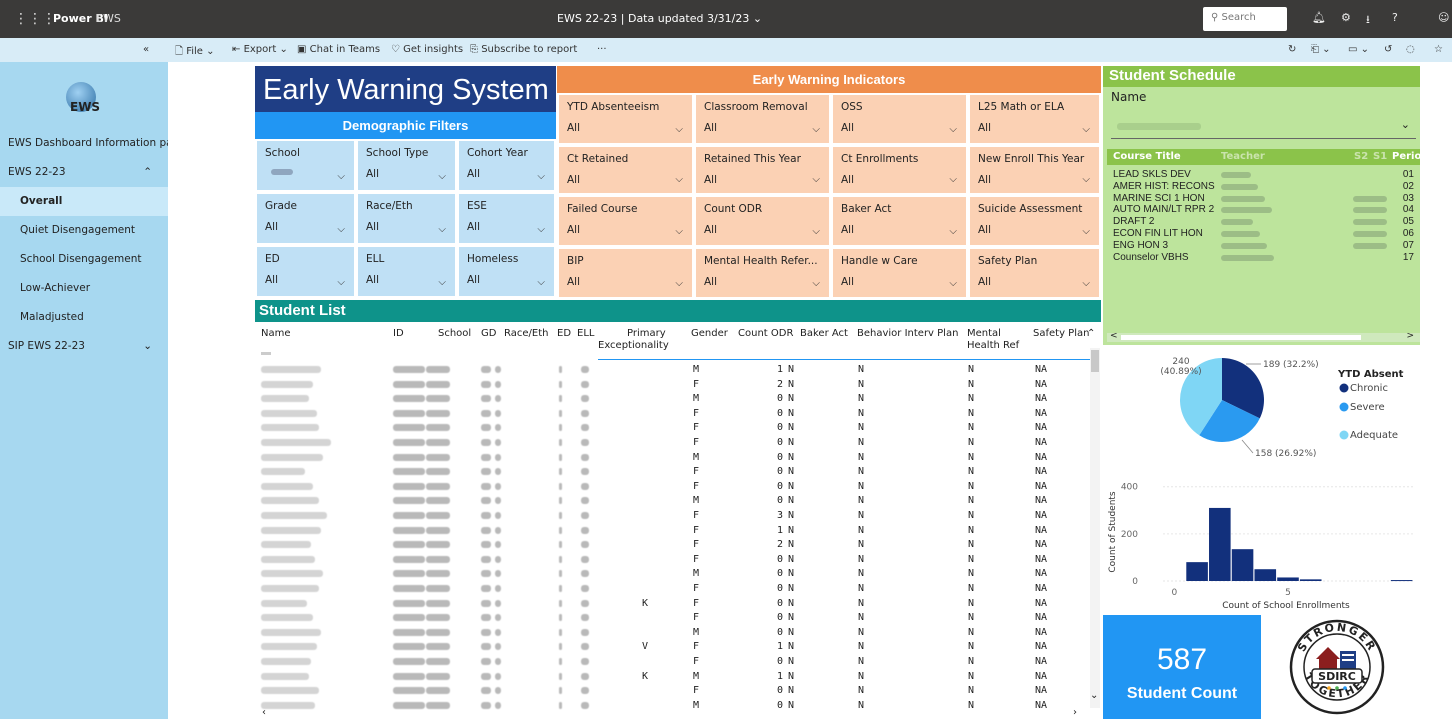  Describe the element at coordinates (1321, 49) in the screenshot. I see `bookmark-icon: ⎗ ⌄` at that location.